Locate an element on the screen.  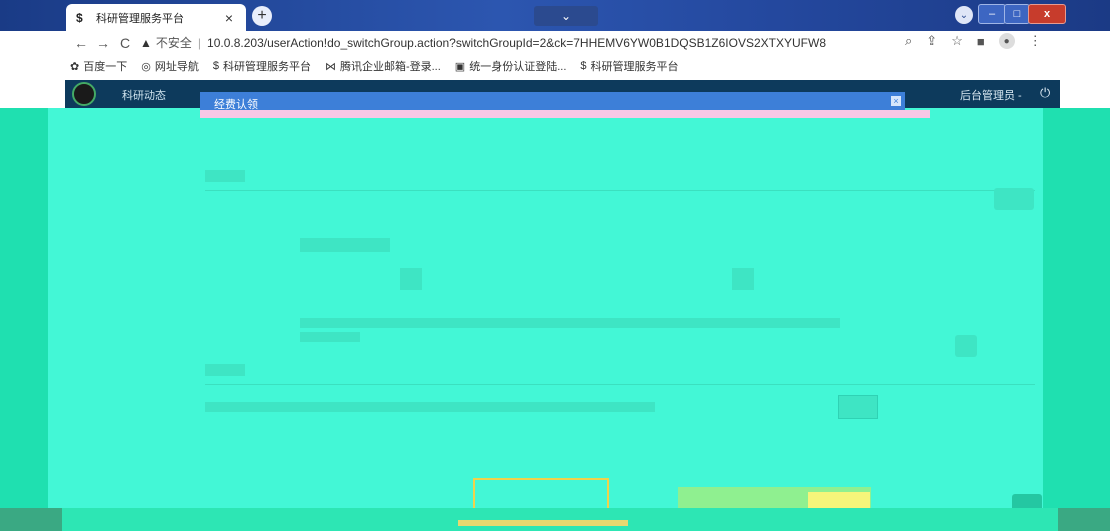
id-auth-icon: ▣ is located at coordinates (460, 66).